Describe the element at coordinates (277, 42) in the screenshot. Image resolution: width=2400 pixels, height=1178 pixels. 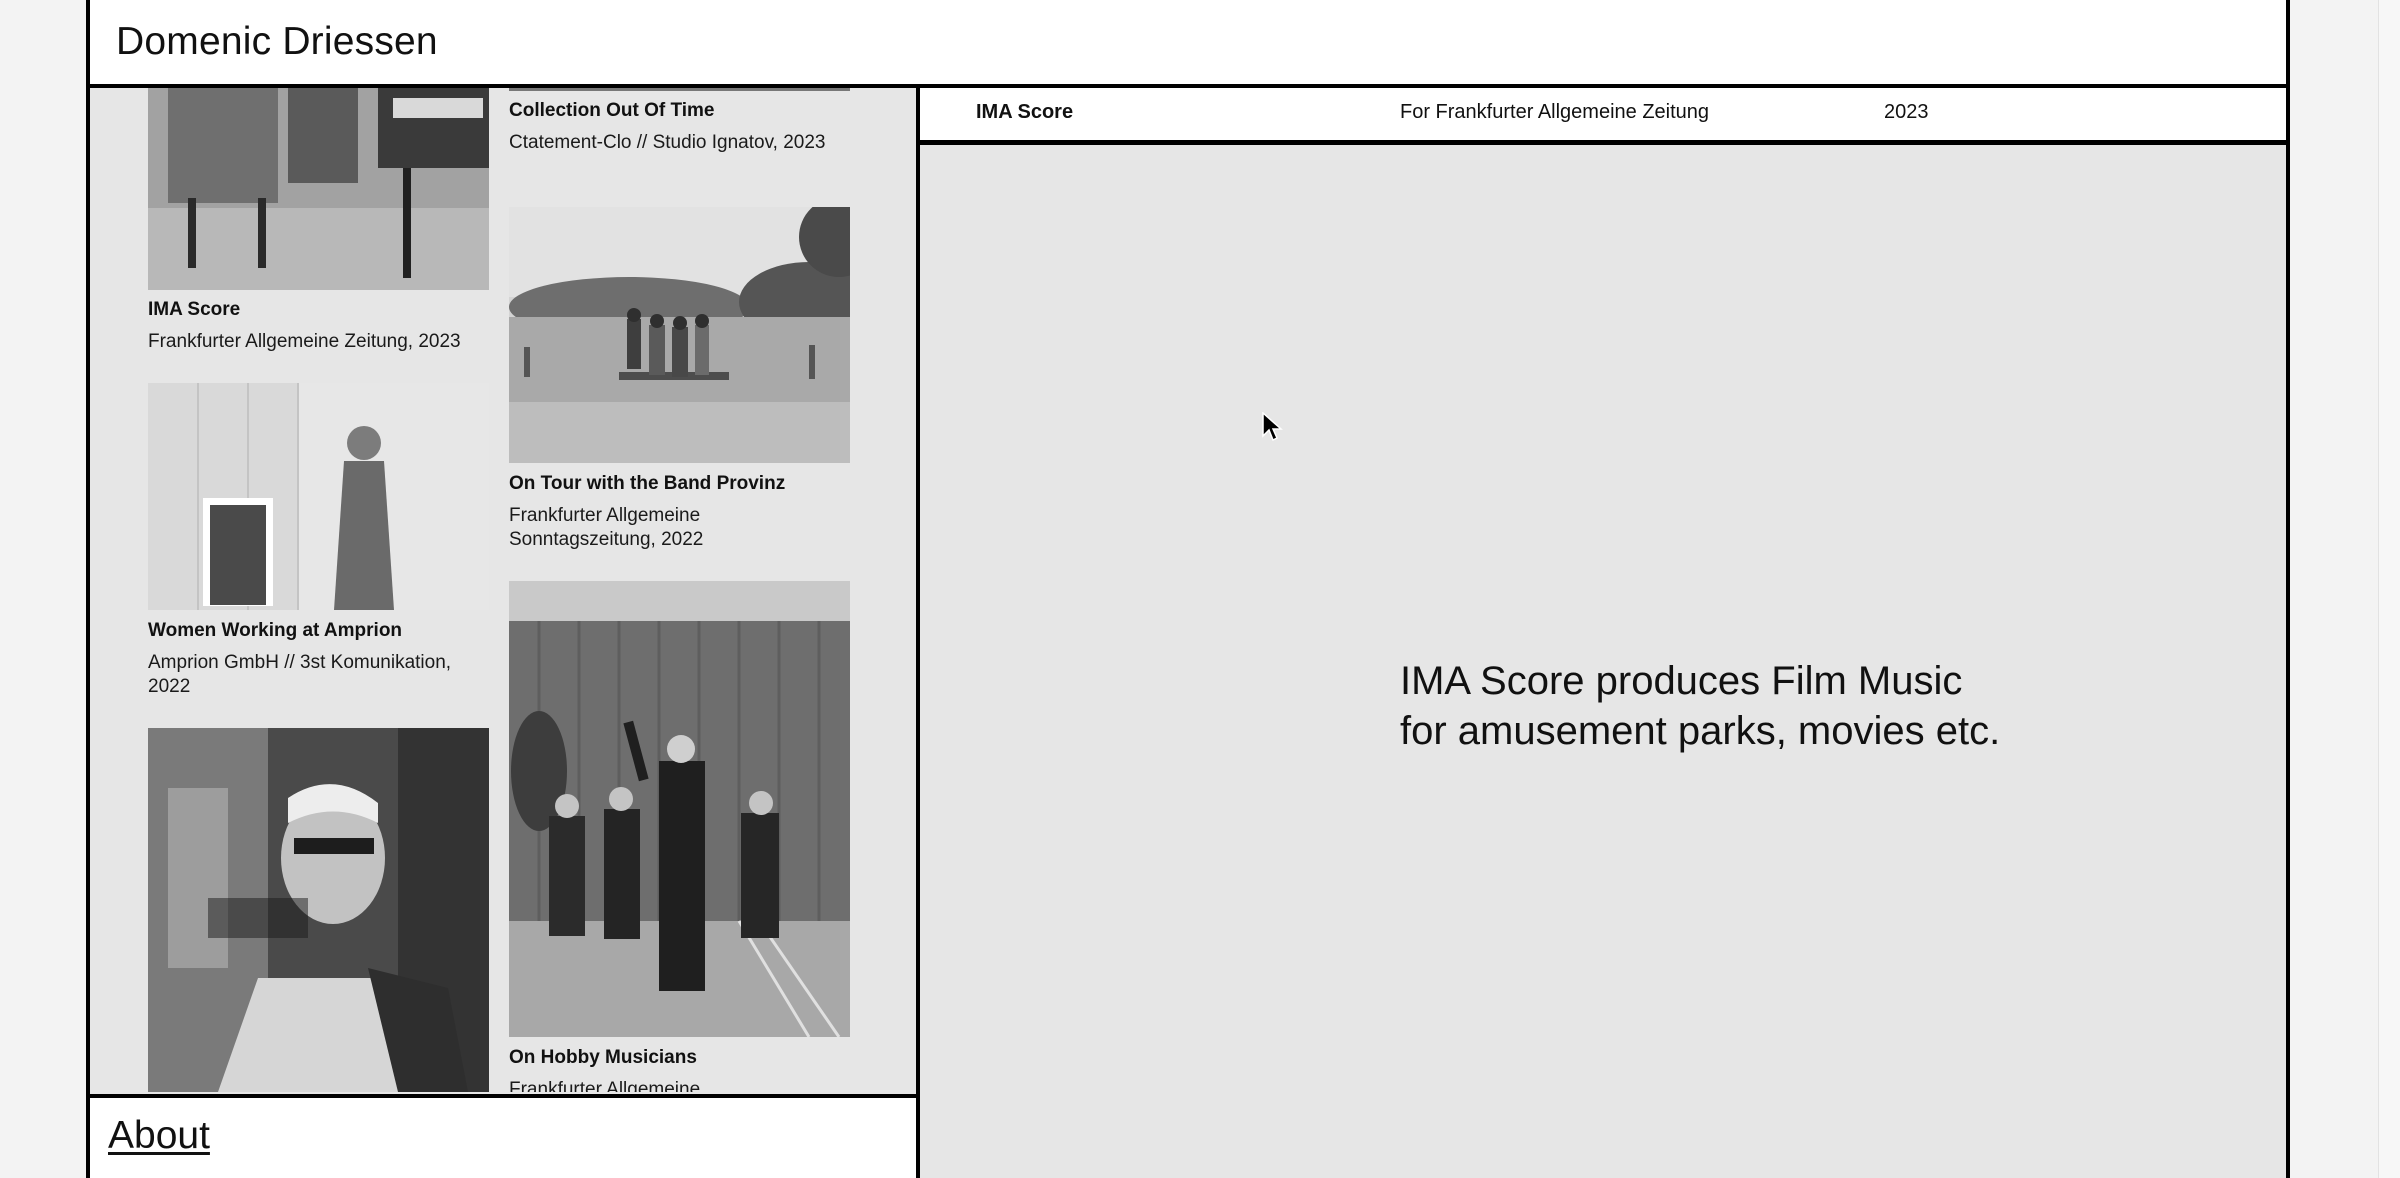
I see `site-title: Domenic Driessen` at that location.